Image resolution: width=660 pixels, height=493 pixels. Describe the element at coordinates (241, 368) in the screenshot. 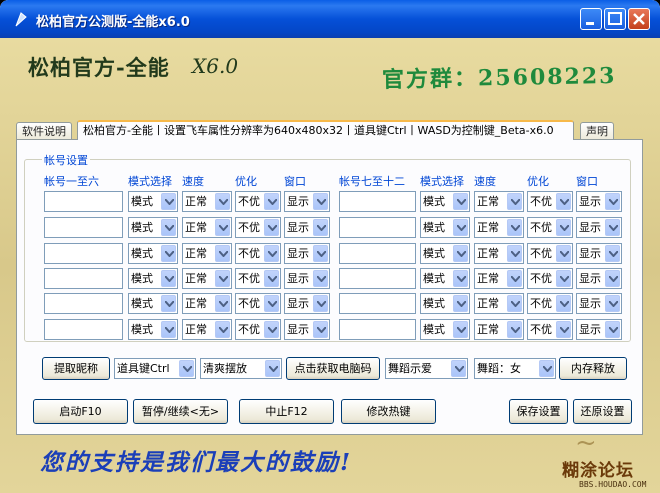

I see `placement-select: 清爽摆放` at that location.